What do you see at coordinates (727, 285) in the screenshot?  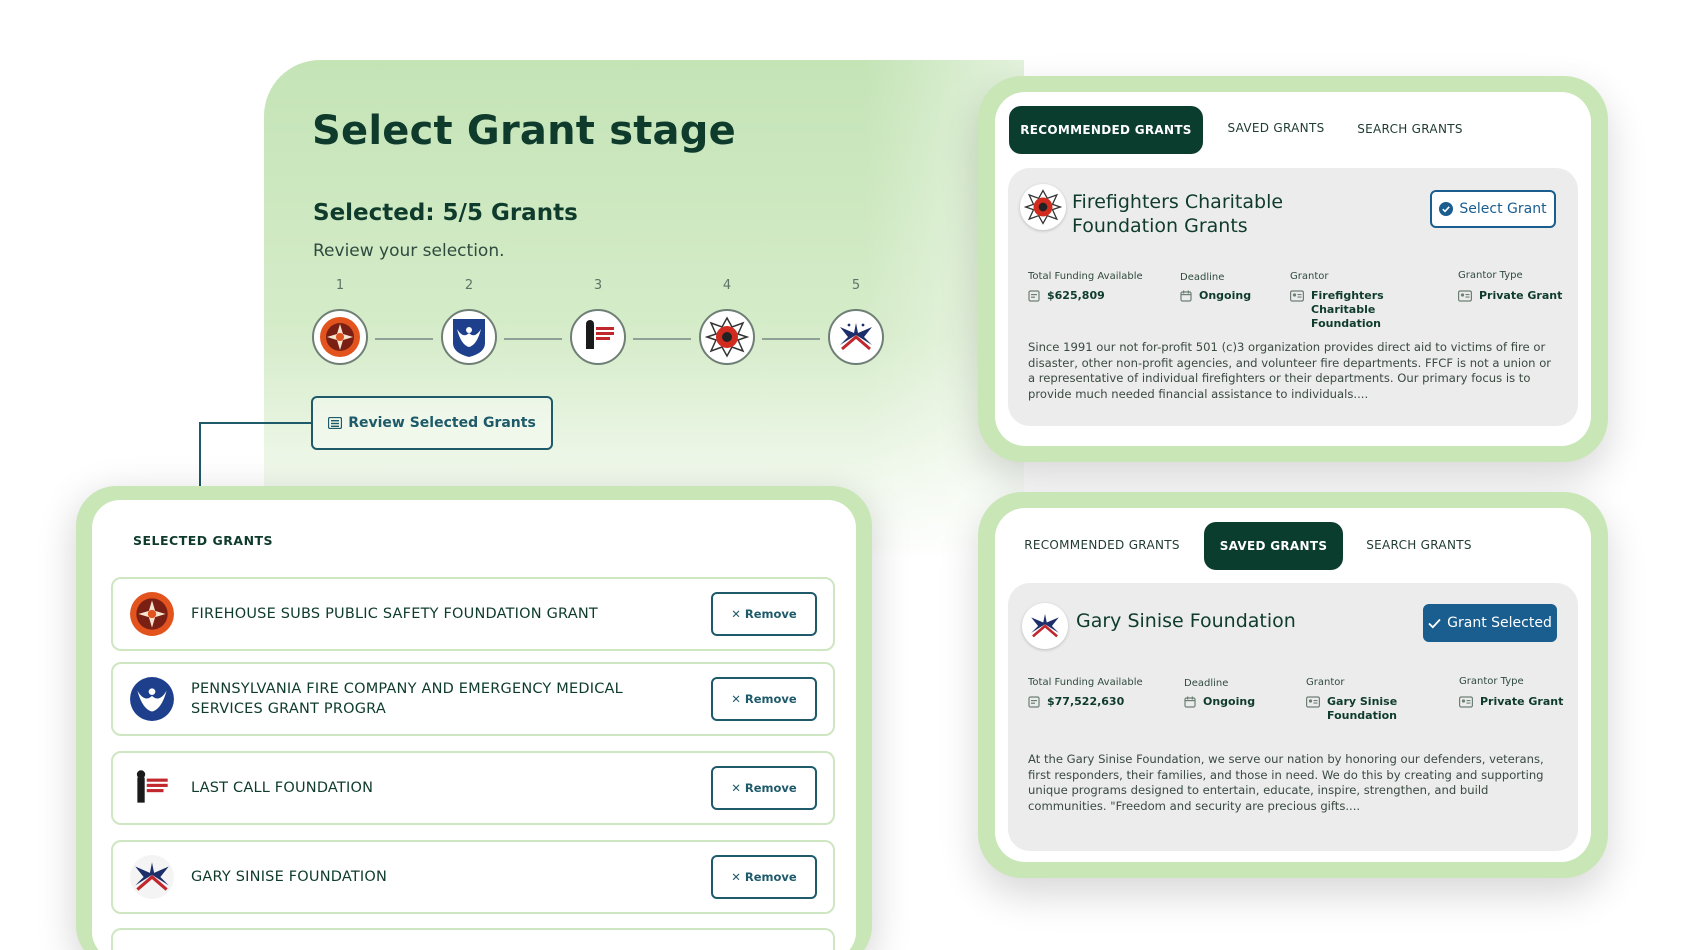 I see `step-number-4: 4` at bounding box center [727, 285].